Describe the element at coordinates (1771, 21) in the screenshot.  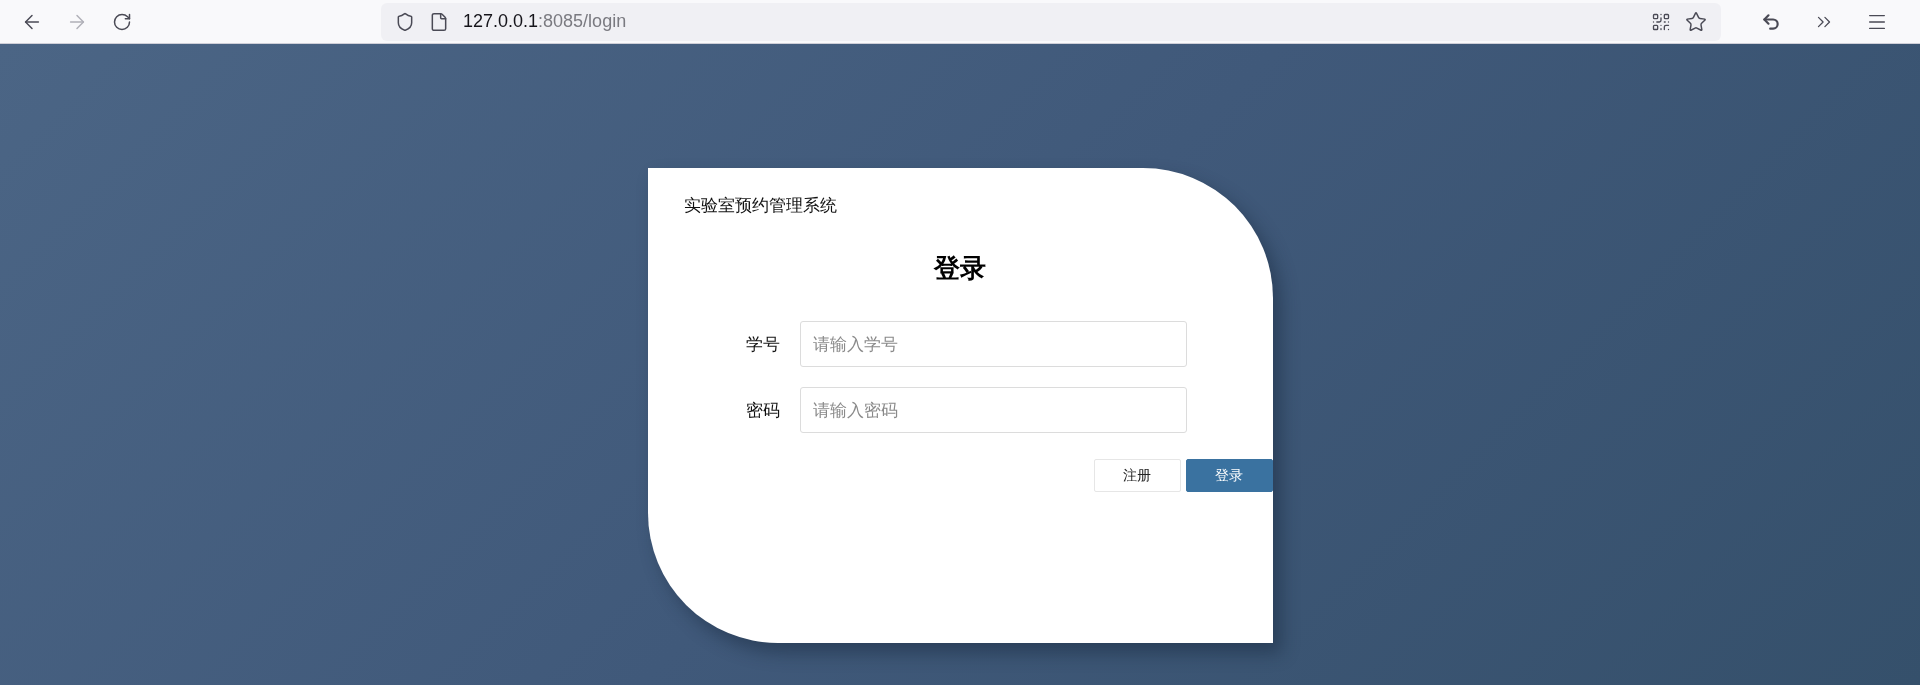
I see `reply-arrow-icon` at that location.